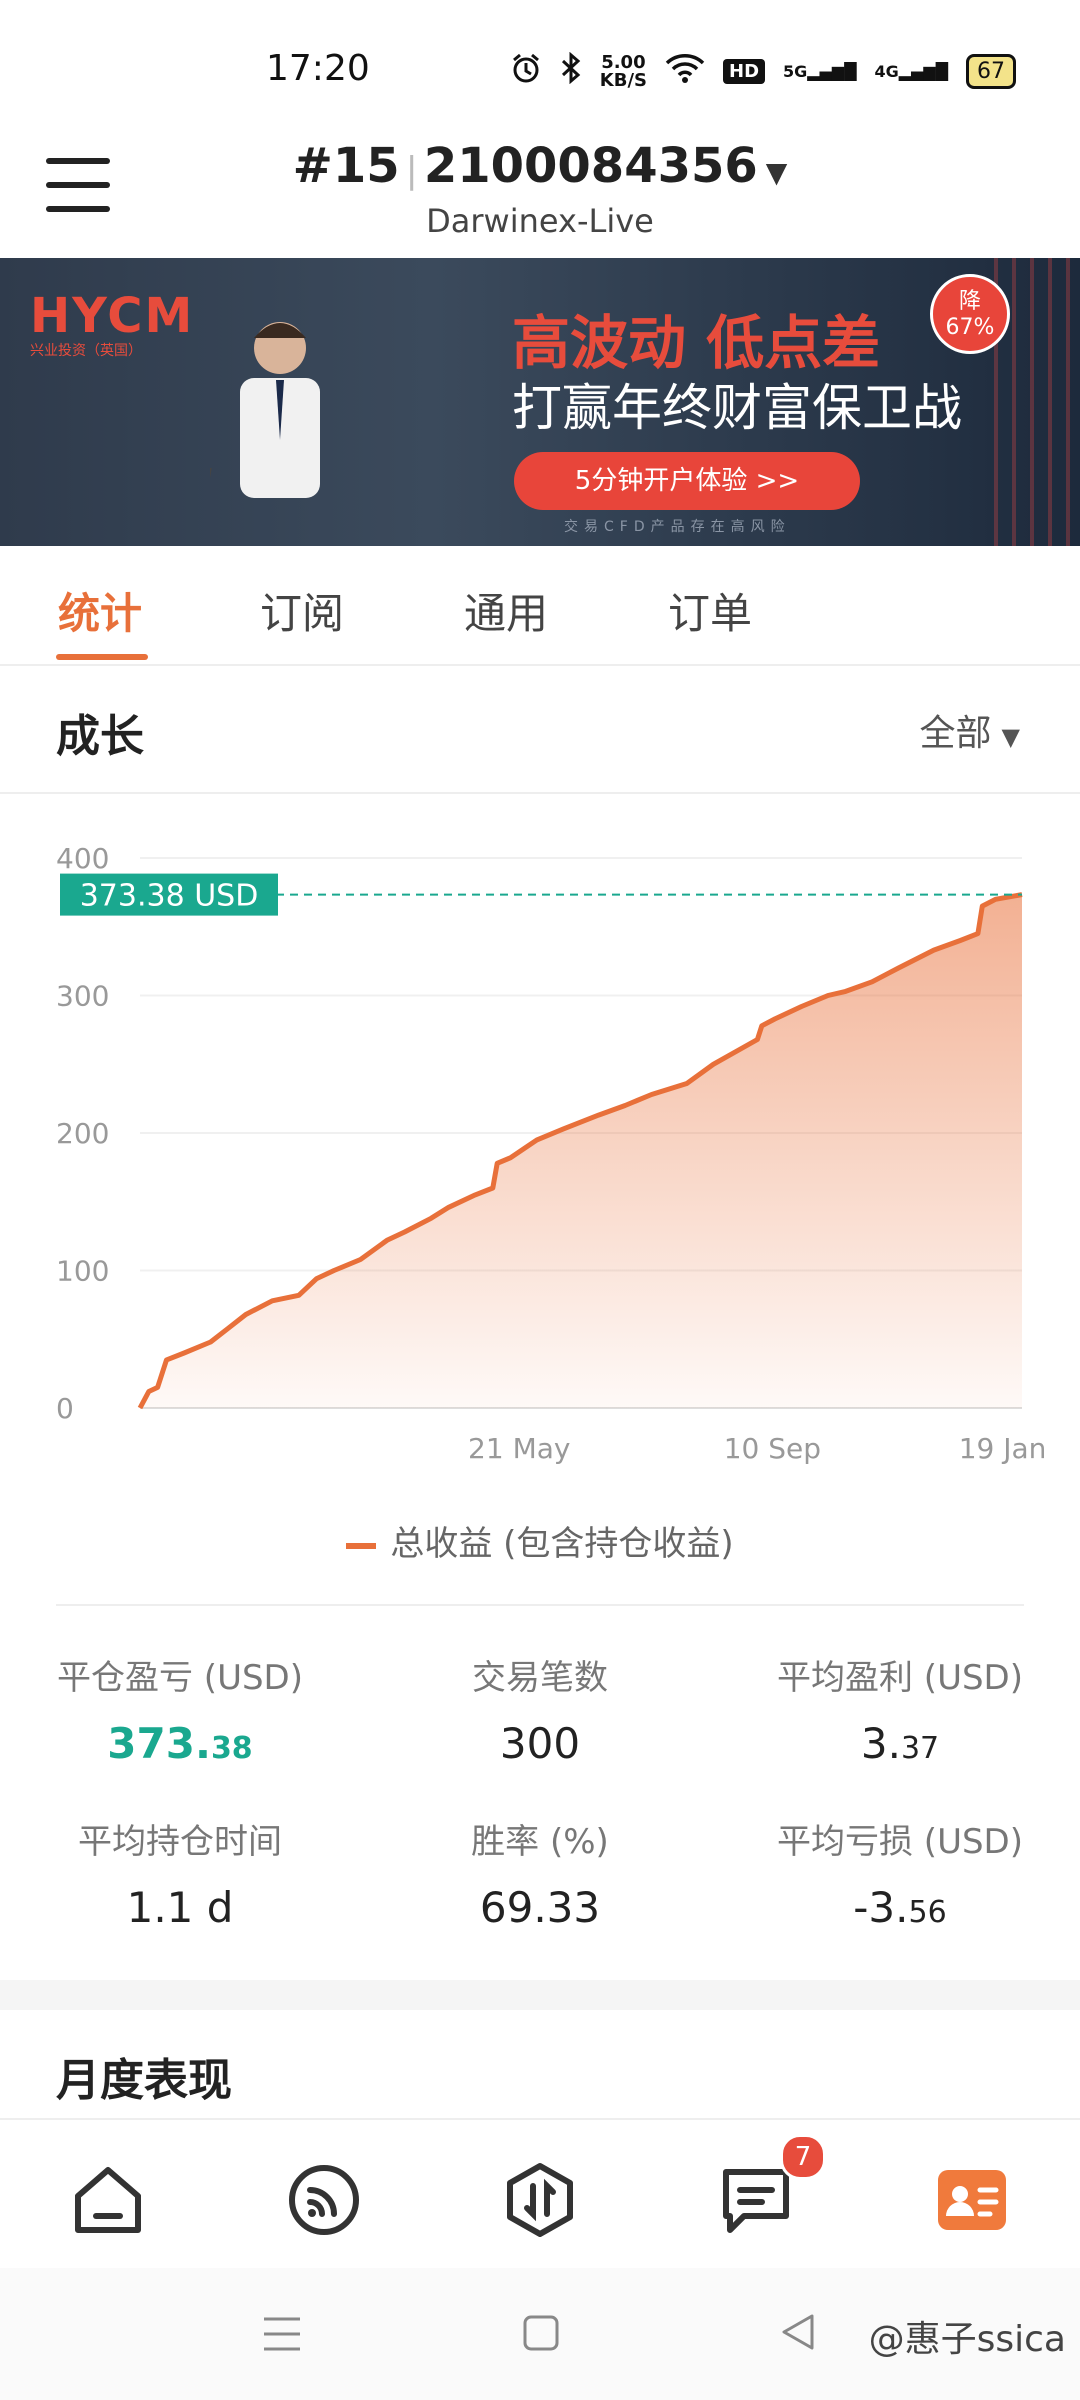 The width and height of the screenshot is (1080, 2400). Describe the element at coordinates (955, 733) in the screenshot. I see `period-filter-label: 全部` at that location.